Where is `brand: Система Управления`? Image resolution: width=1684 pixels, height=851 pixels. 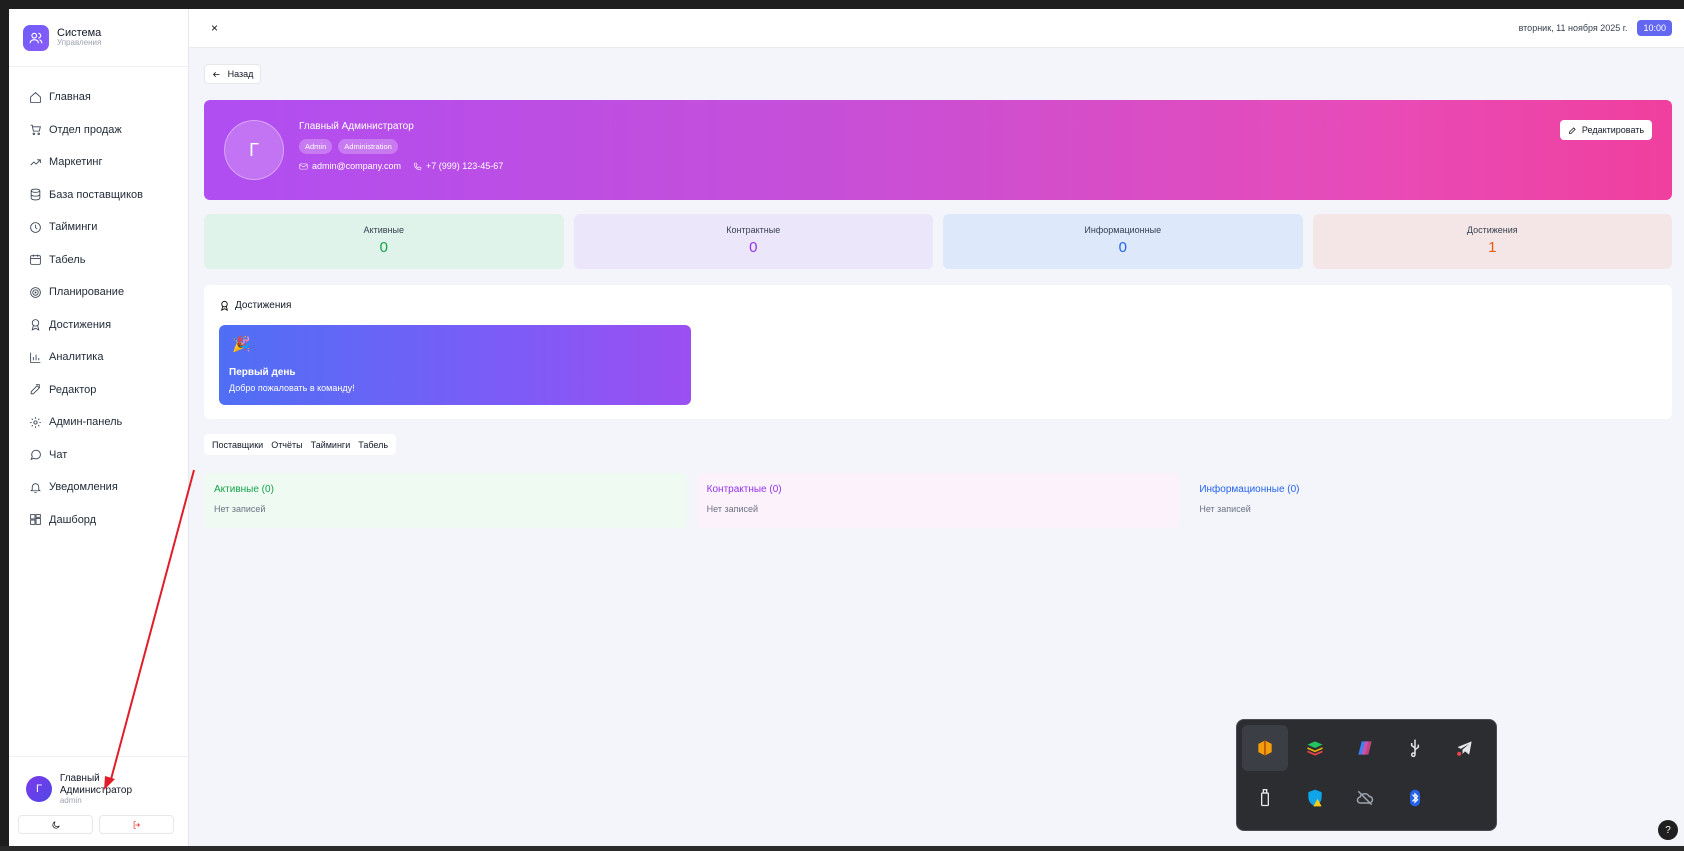
brand: Система Управления is located at coordinates (98, 38).